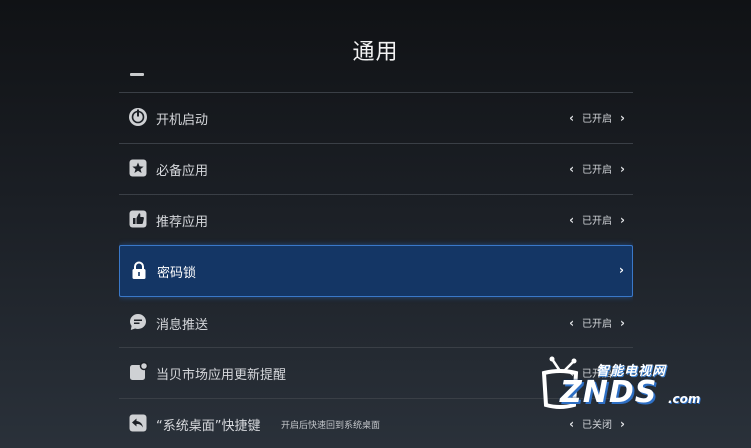 The width and height of the screenshot is (751, 448). I want to click on setting-value-selector: ›, so click(621, 270).